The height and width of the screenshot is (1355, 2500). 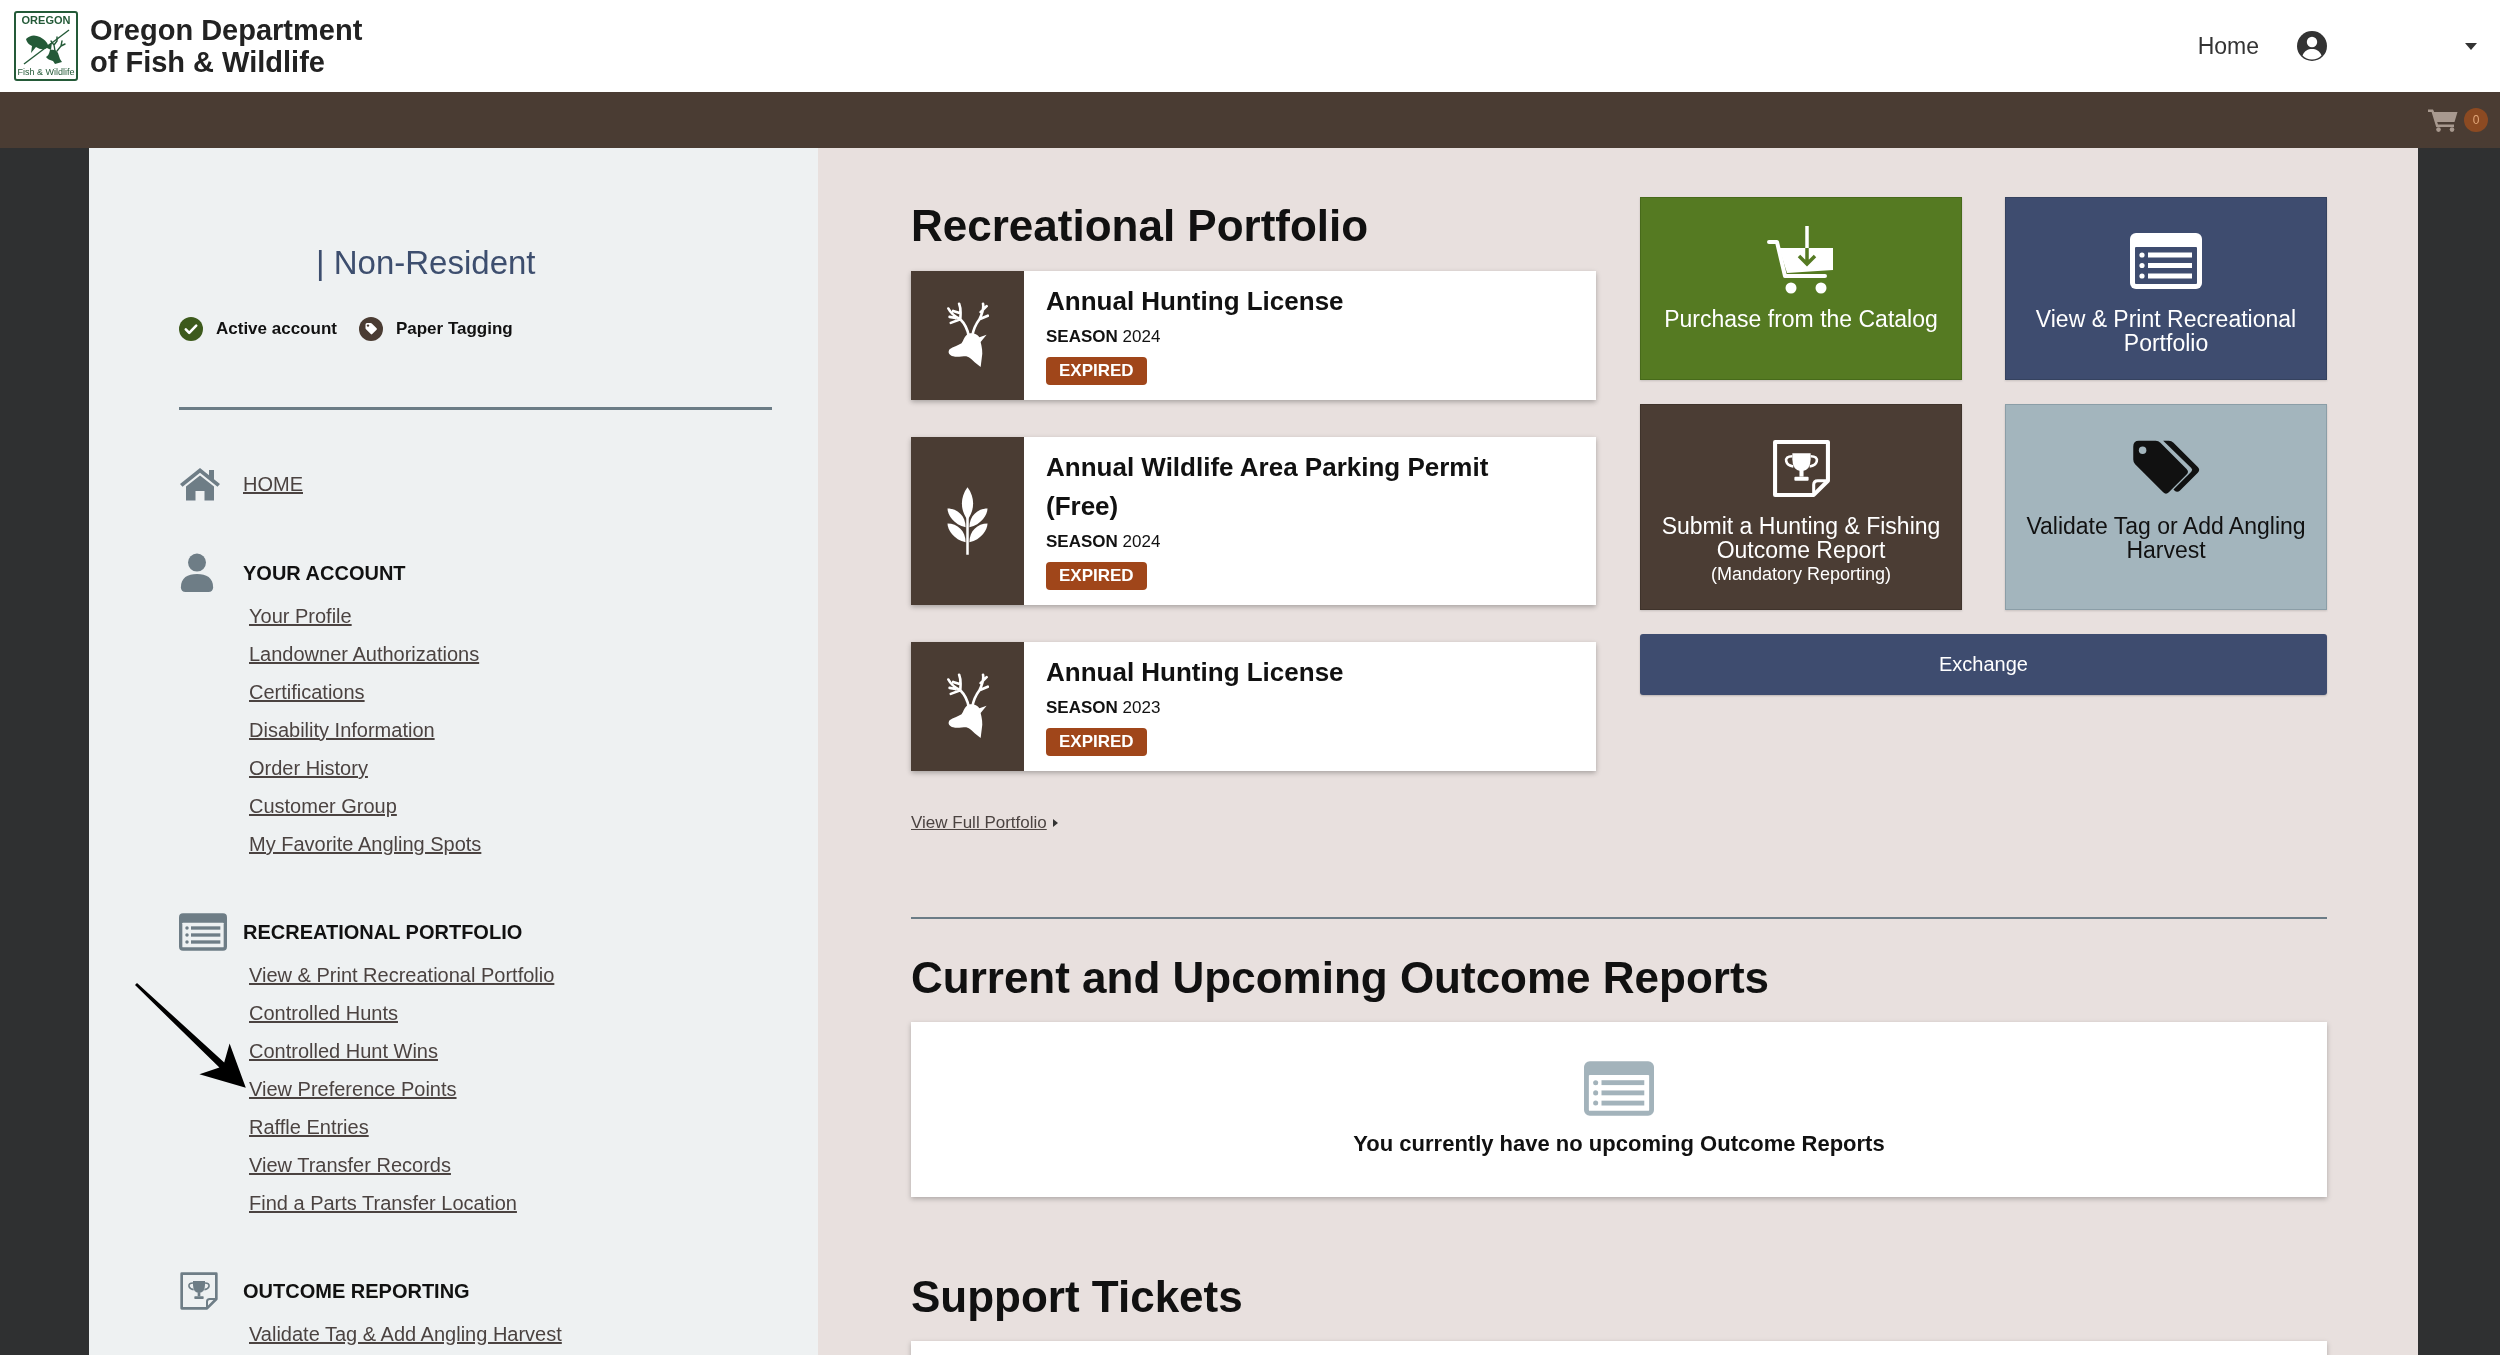 I want to click on section-title: Current and Upcoming Outcome Reports, so click(x=1341, y=978).